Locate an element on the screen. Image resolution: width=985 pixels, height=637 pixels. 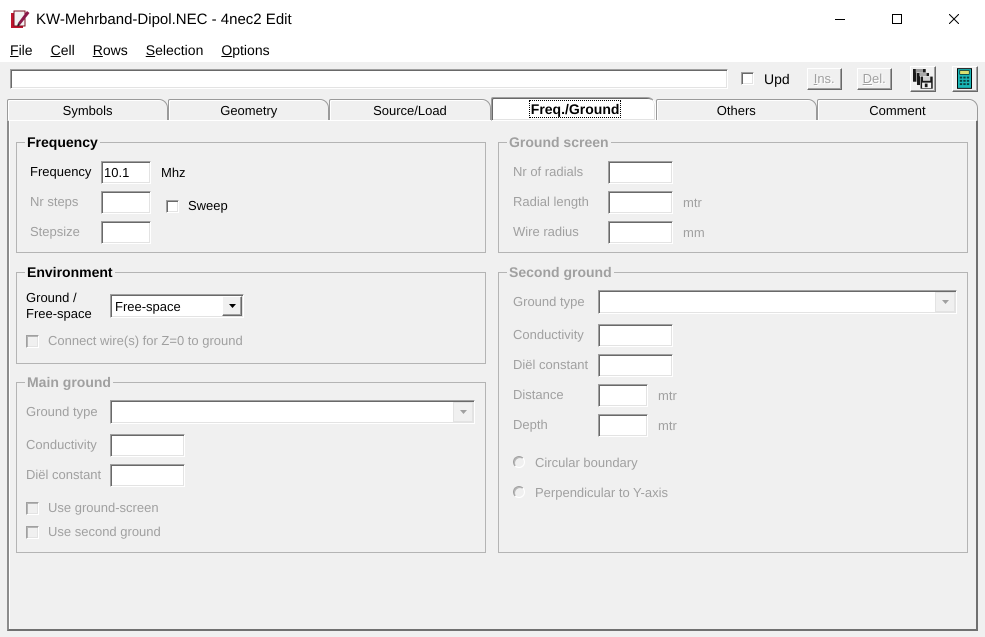
book-pen-icon is located at coordinates (20, 19).